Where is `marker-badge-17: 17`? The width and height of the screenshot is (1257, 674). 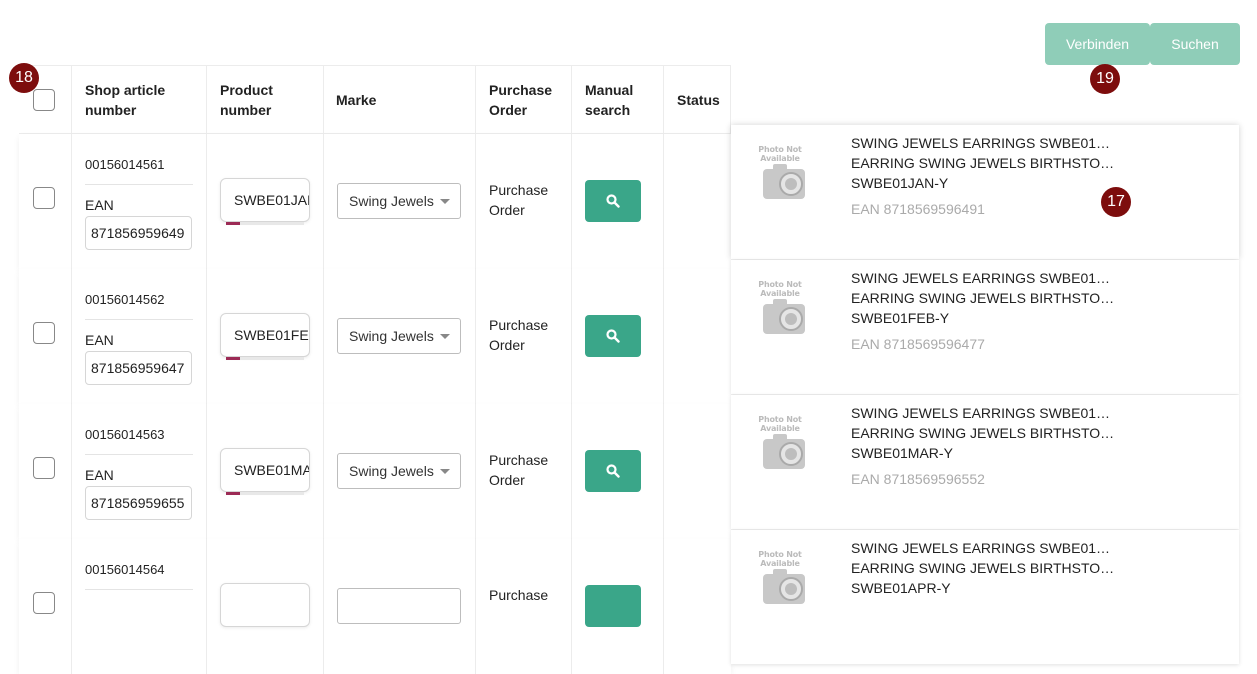 marker-badge-17: 17 is located at coordinates (1116, 202).